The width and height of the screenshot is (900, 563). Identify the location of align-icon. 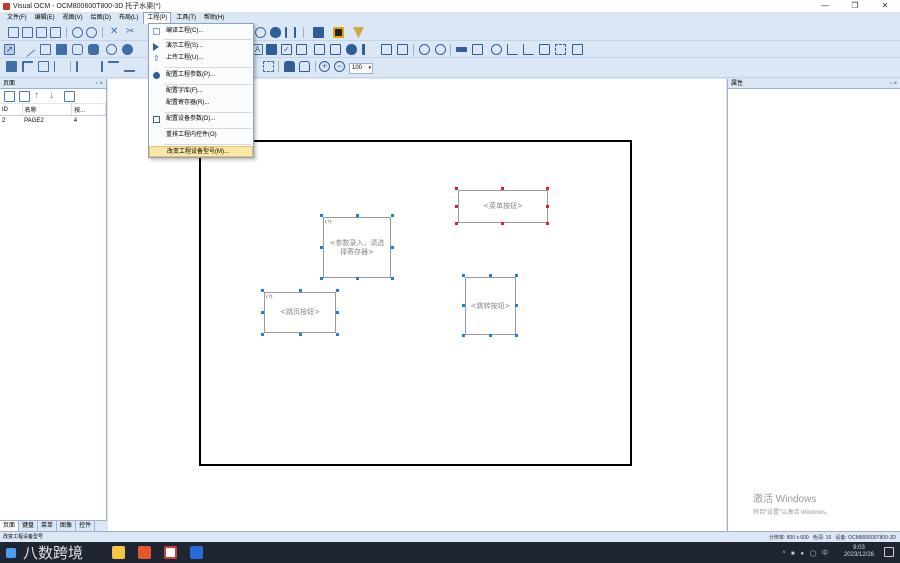
(11, 66).